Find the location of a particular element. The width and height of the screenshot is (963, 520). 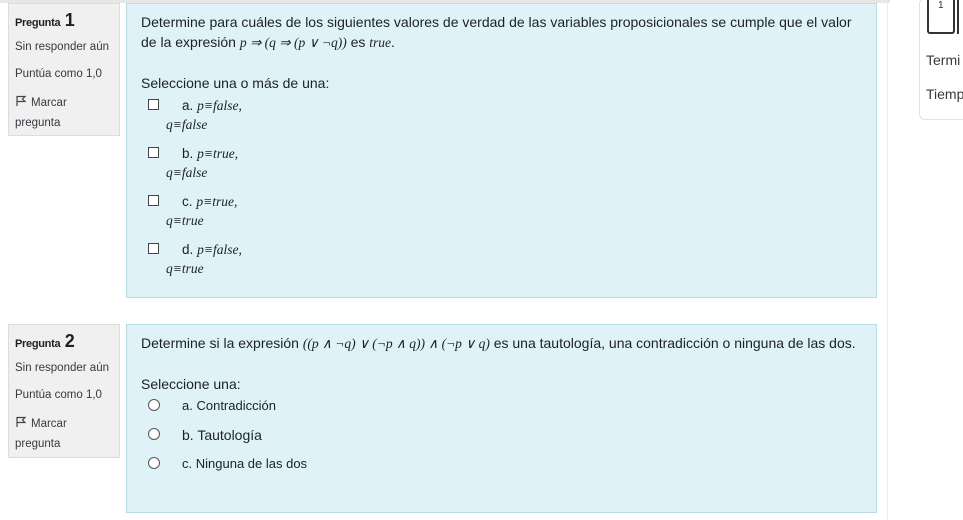

question-value: true is located at coordinates (380, 42).